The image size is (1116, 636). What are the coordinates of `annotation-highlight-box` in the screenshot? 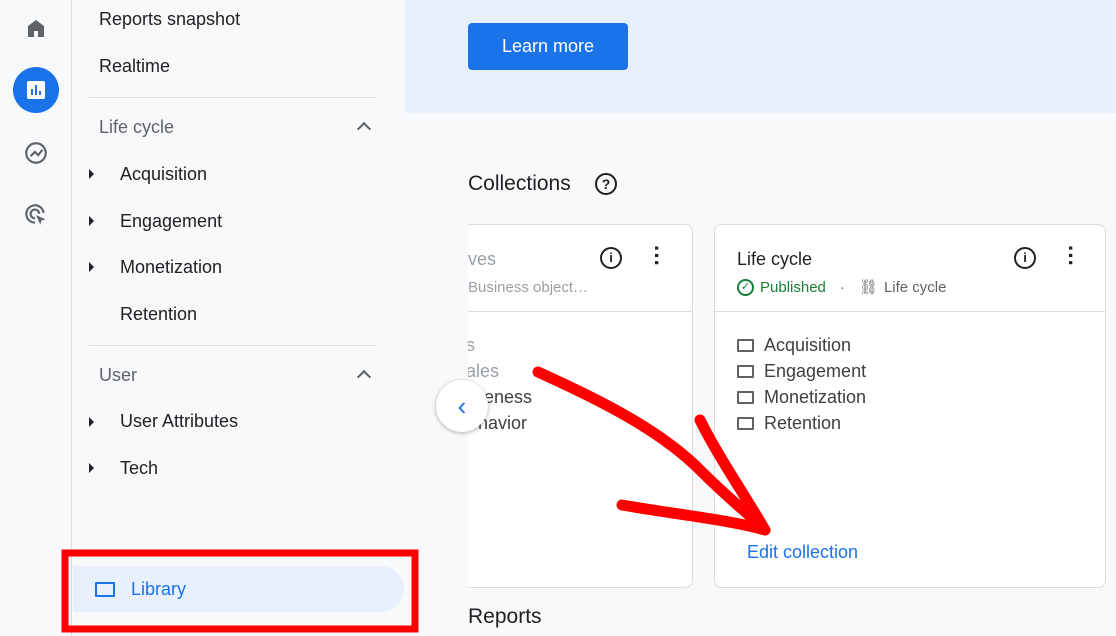 It's located at (240, 591).